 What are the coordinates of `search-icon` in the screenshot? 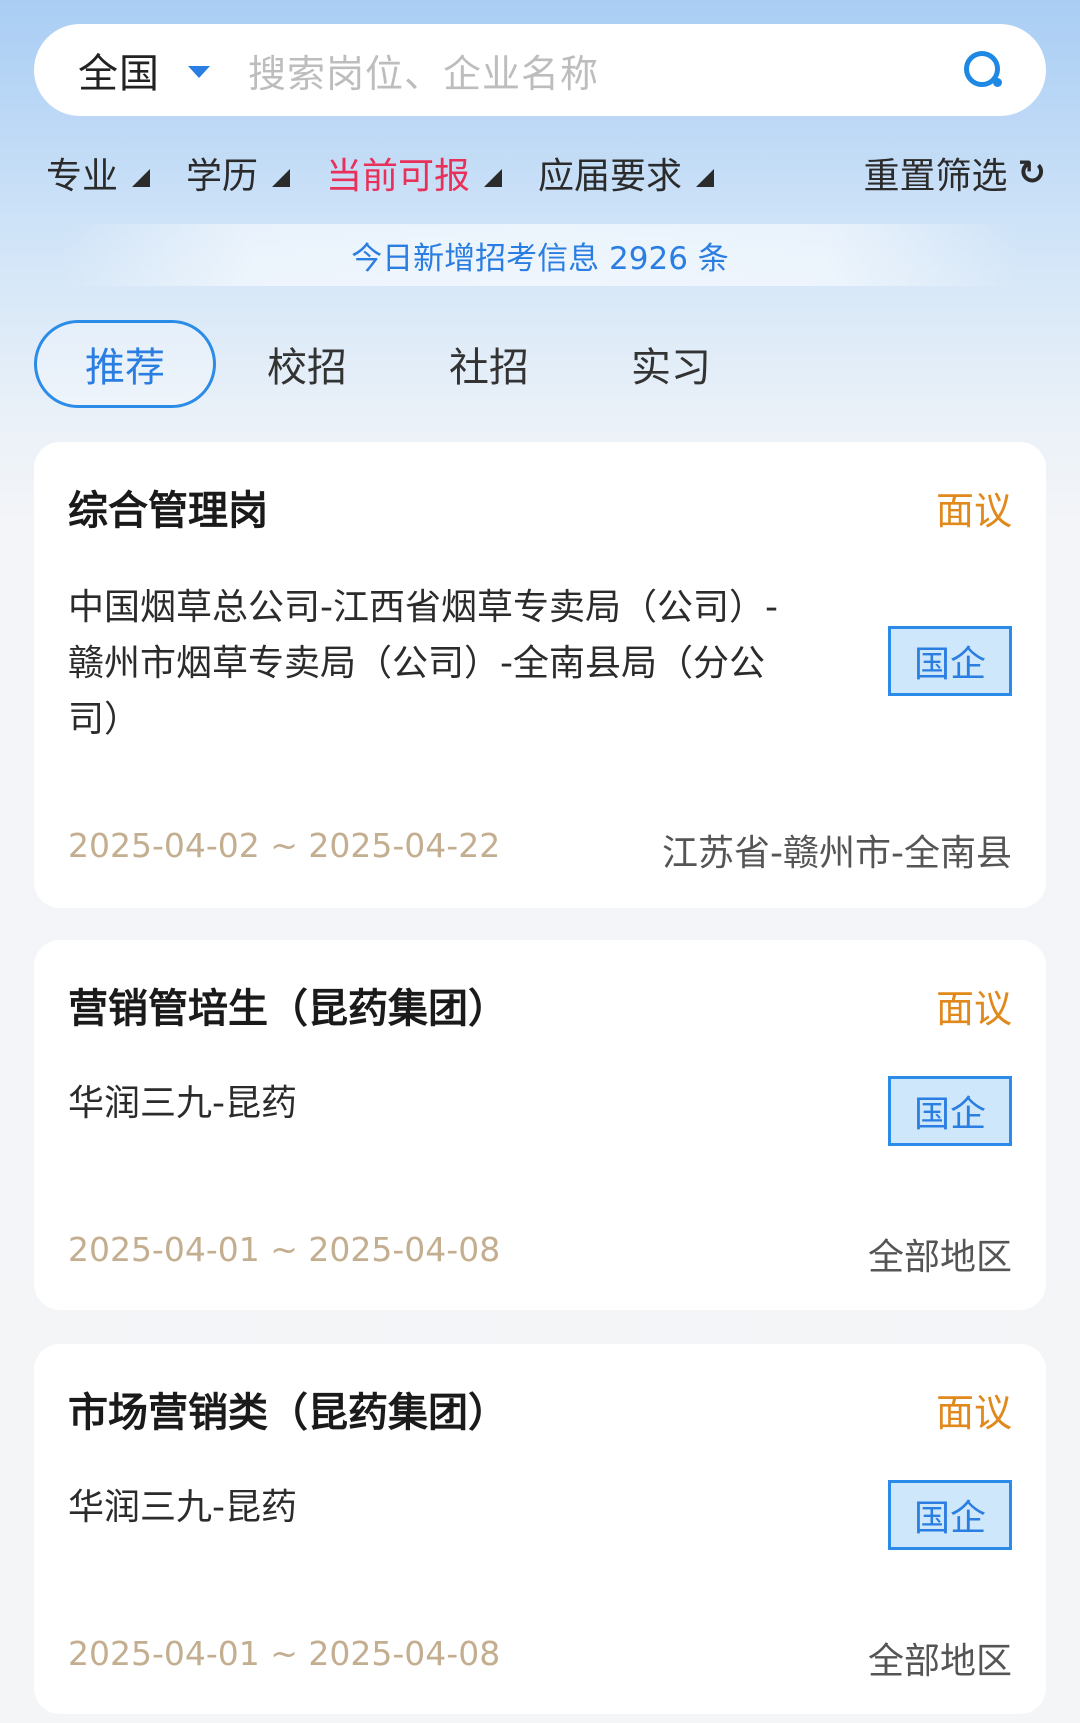 It's located at (983, 70).